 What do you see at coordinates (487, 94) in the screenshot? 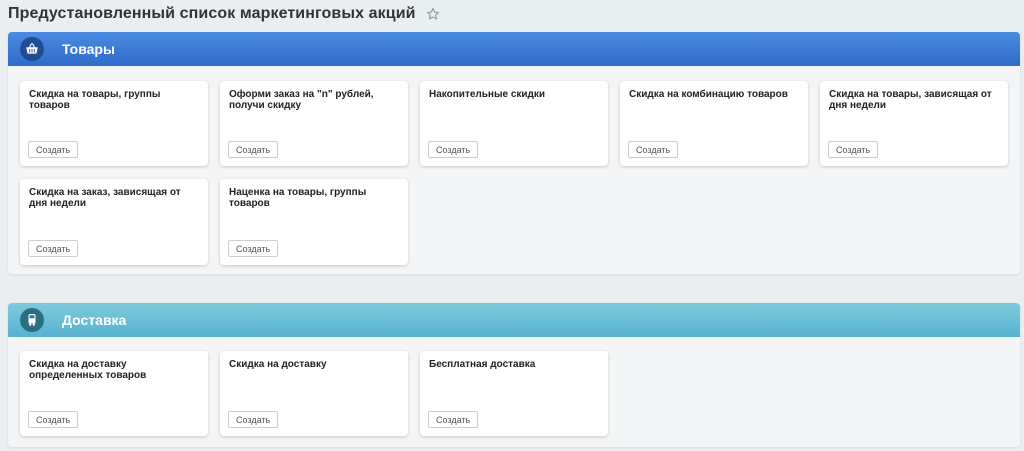
I see `card-title: Накопительные скидки` at bounding box center [487, 94].